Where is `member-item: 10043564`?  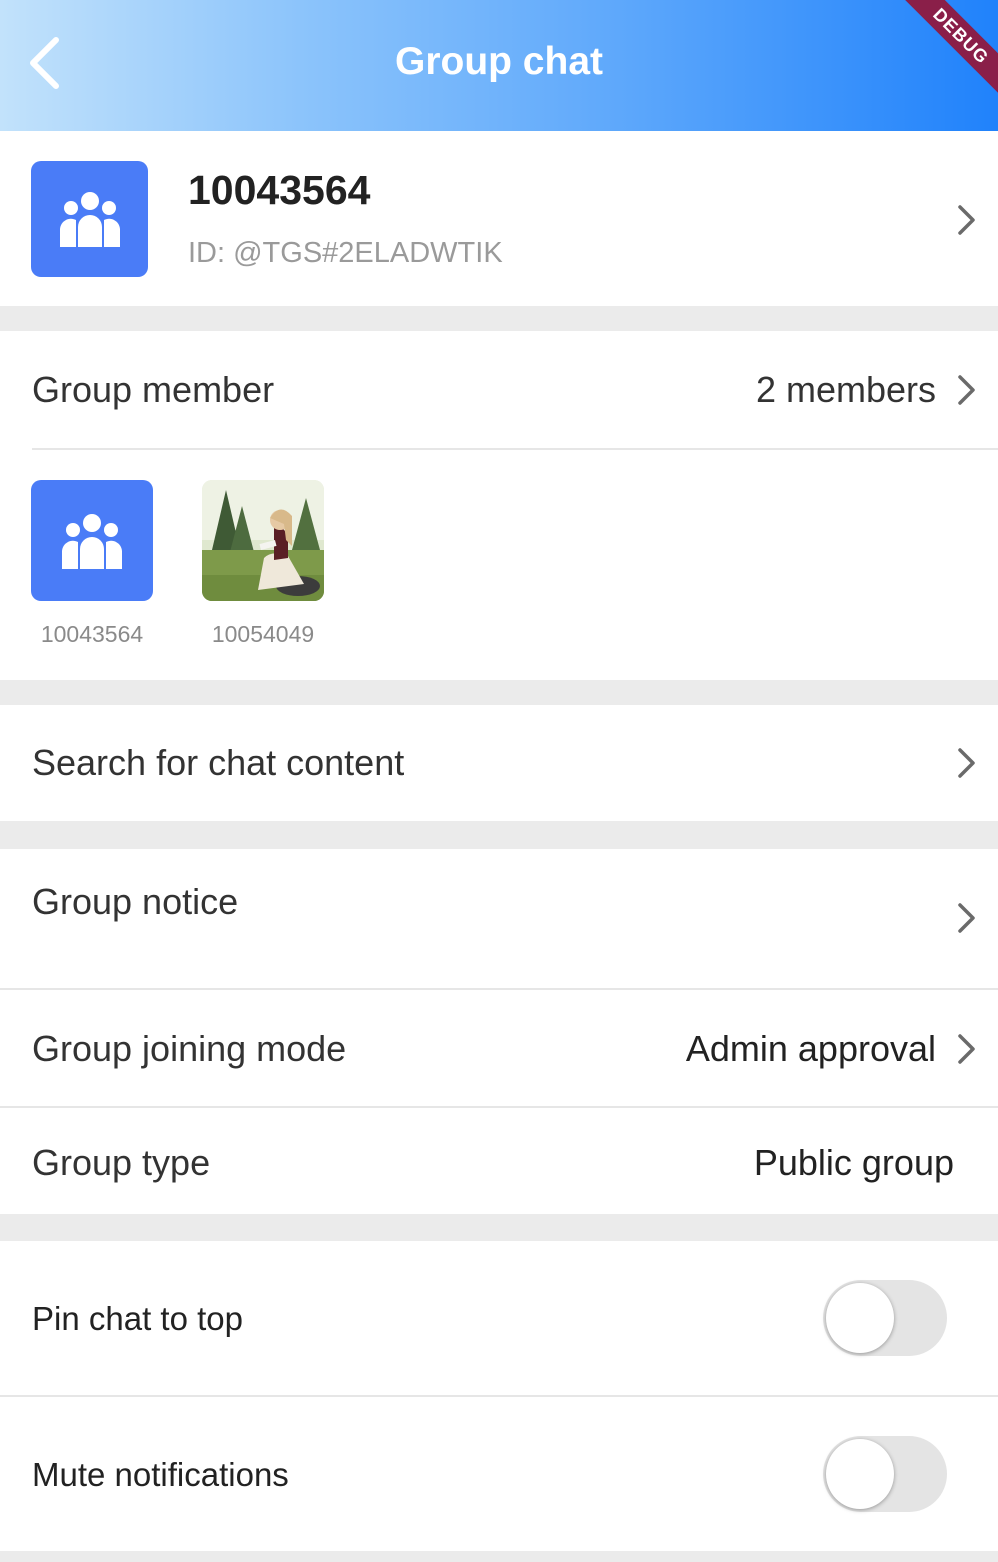 member-item: 10043564 is located at coordinates (92, 570).